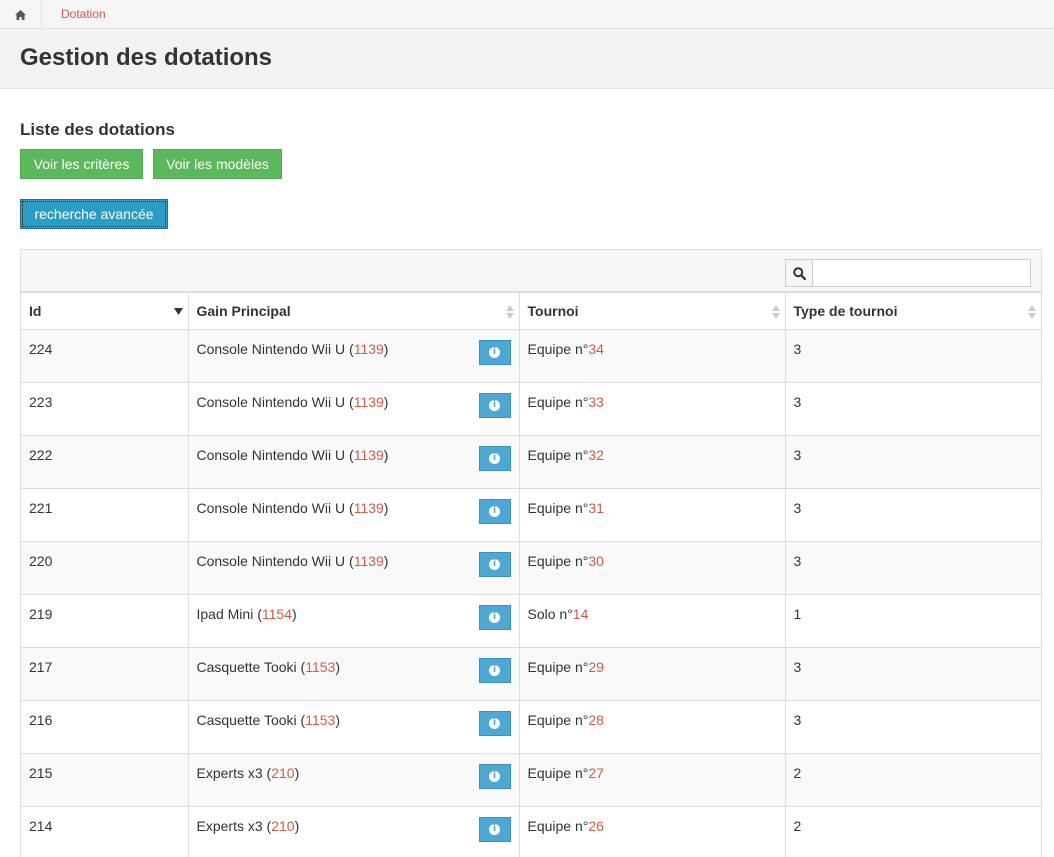  I want to click on tournoi-link: 14, so click(581, 614).